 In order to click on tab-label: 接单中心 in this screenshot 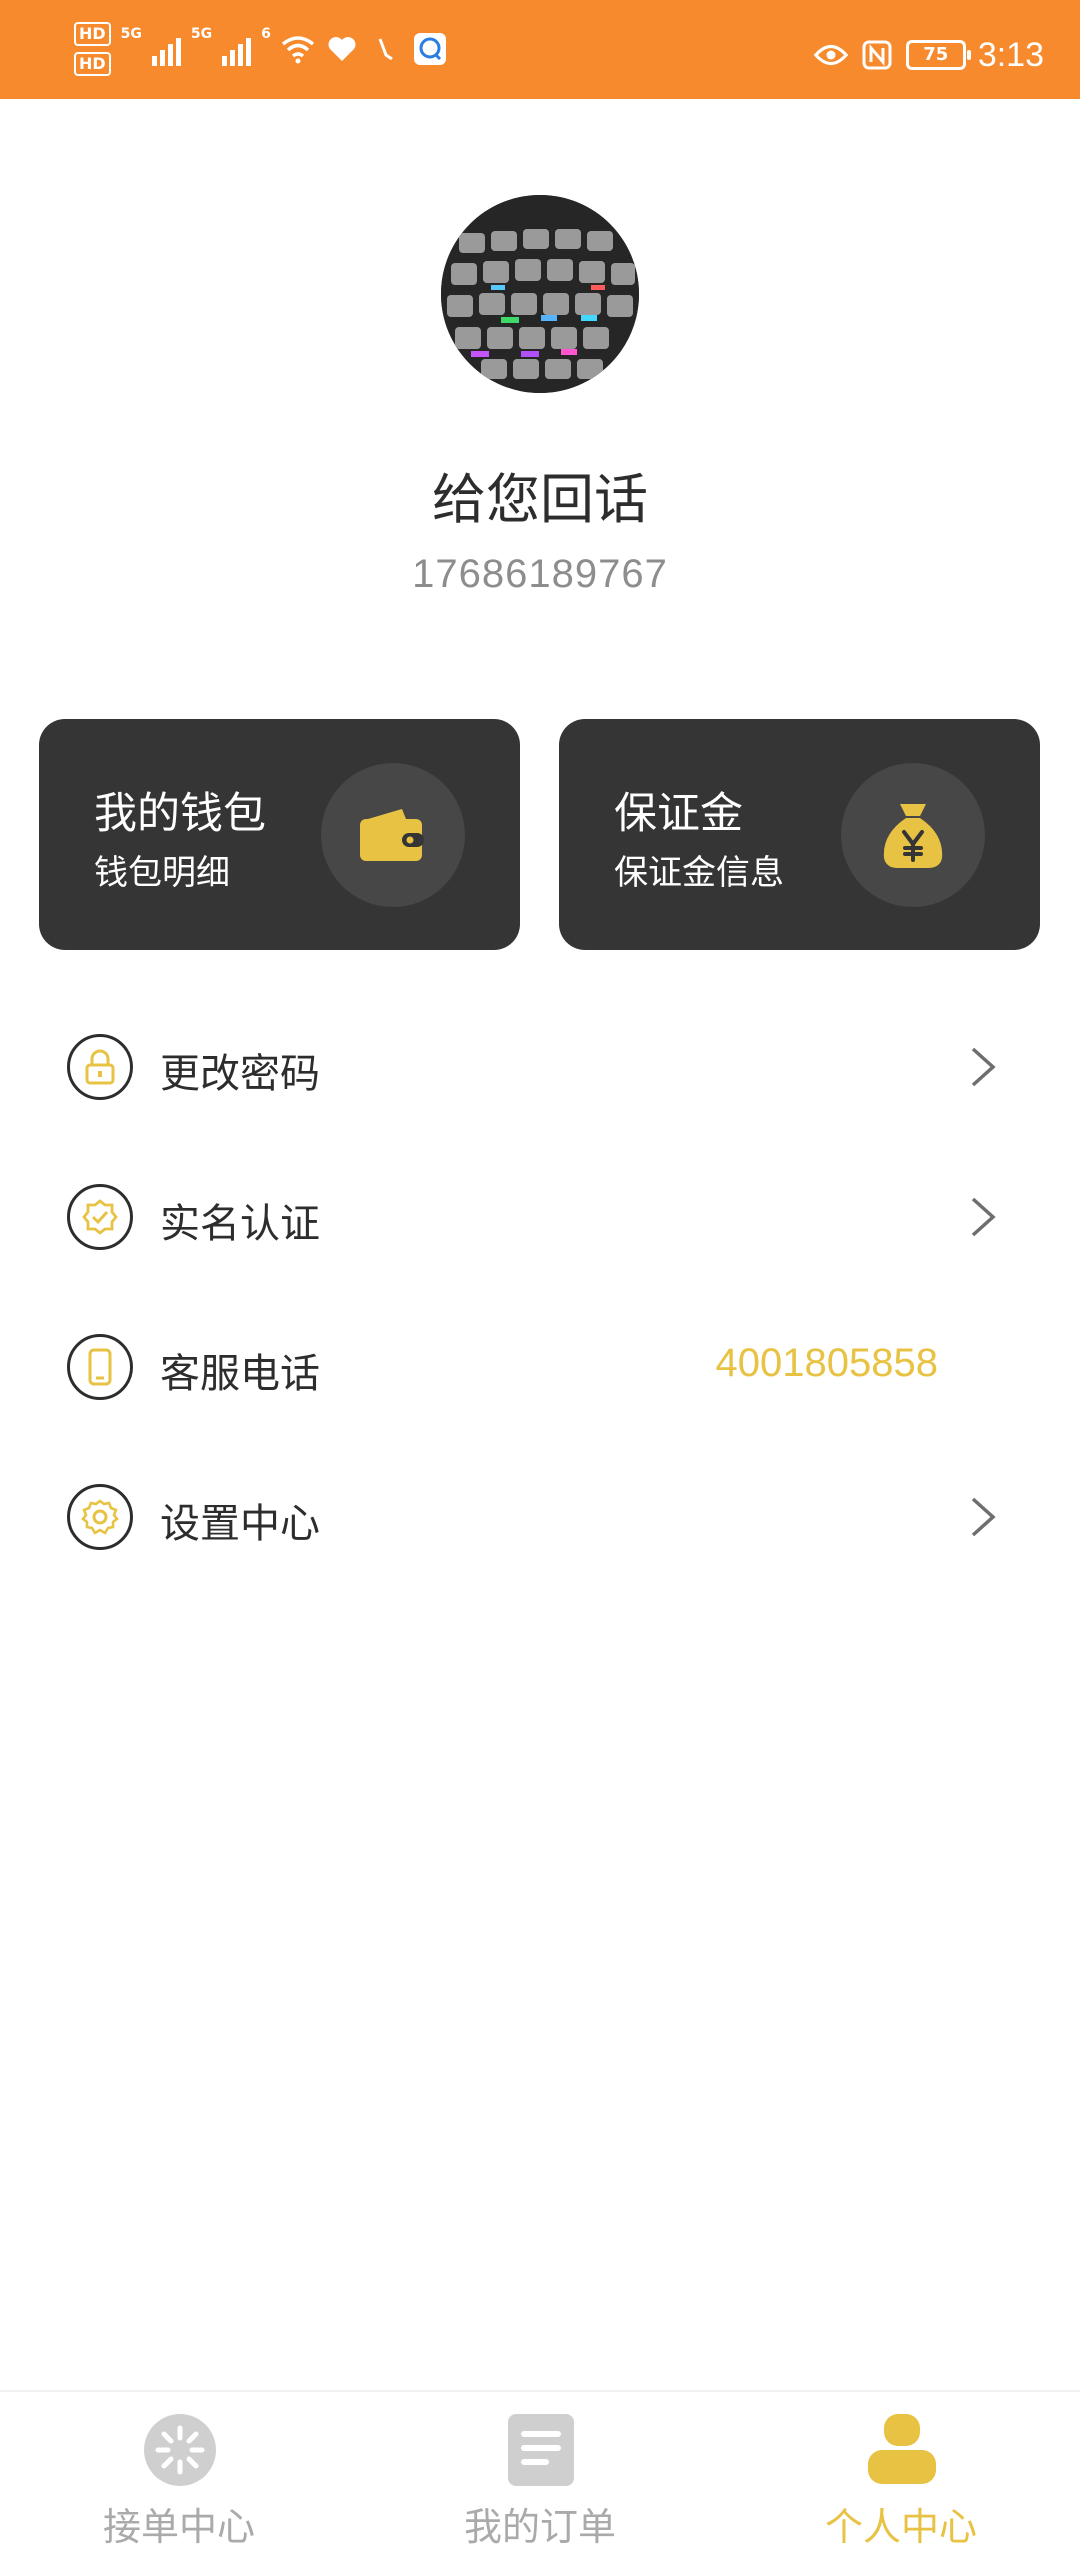, I will do `click(178, 2527)`.